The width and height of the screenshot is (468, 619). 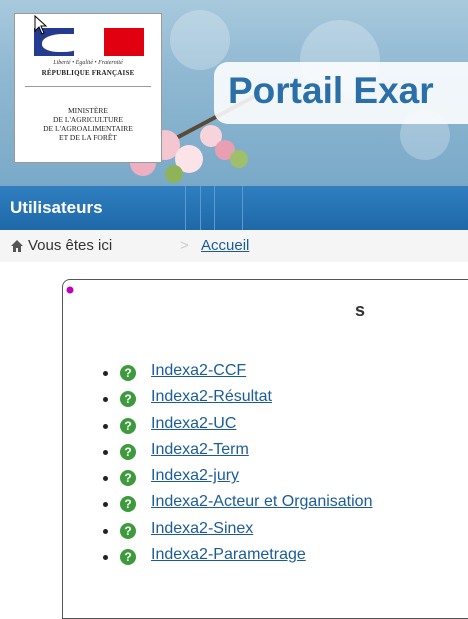 What do you see at coordinates (331, 90) in the screenshot?
I see `site-title: Portail Exar` at bounding box center [331, 90].